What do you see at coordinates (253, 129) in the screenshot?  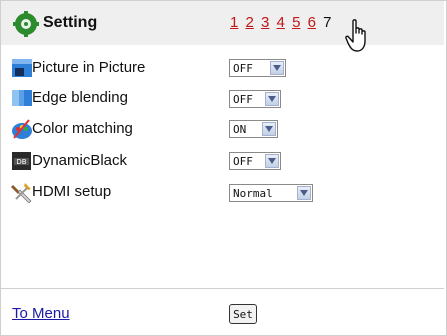 I see `color-matching-select: ON` at bounding box center [253, 129].